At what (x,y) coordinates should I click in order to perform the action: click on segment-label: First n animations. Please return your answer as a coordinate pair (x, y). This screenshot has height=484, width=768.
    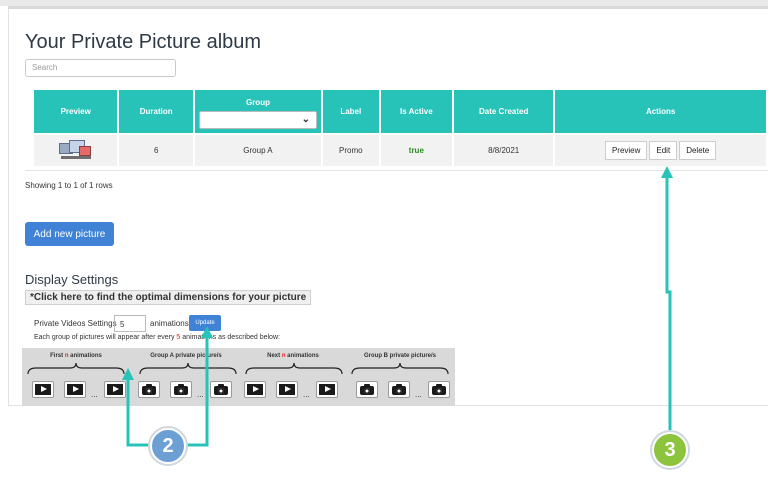
    Looking at the image, I should click on (76, 356).